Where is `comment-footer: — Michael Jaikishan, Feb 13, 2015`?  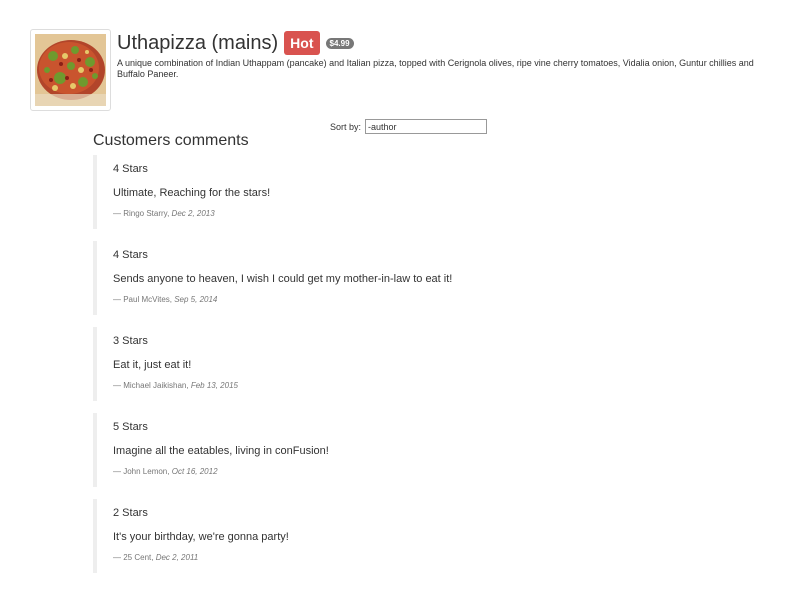
comment-footer: — Michael Jaikishan, Feb 13, 2015 is located at coordinates (175, 385).